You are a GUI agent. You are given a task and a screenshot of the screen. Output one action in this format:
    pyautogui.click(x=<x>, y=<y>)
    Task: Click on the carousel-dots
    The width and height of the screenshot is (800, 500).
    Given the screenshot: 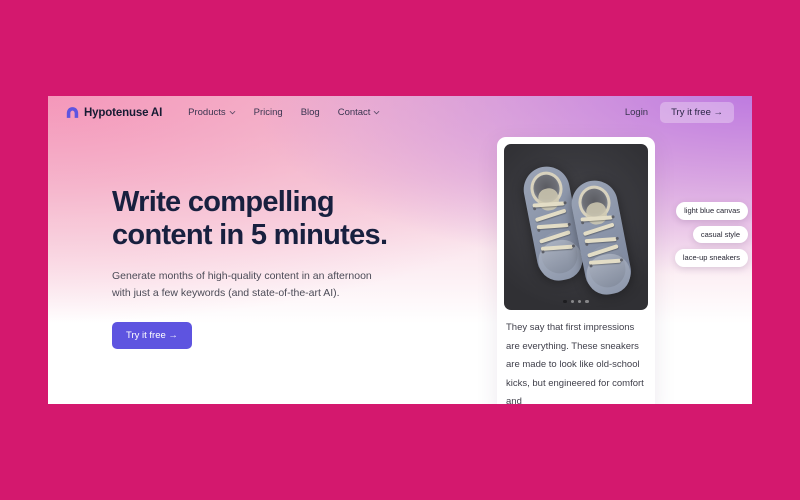 What is the action you would take?
    pyautogui.click(x=576, y=301)
    